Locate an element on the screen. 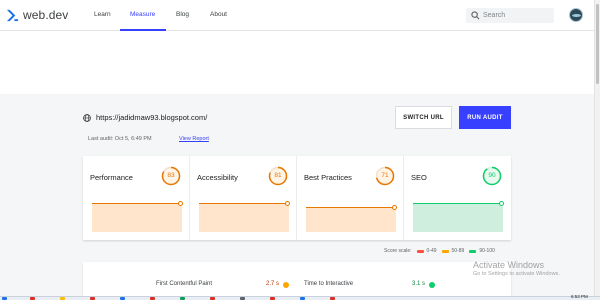  view-report-link: View Report is located at coordinates (194, 139).